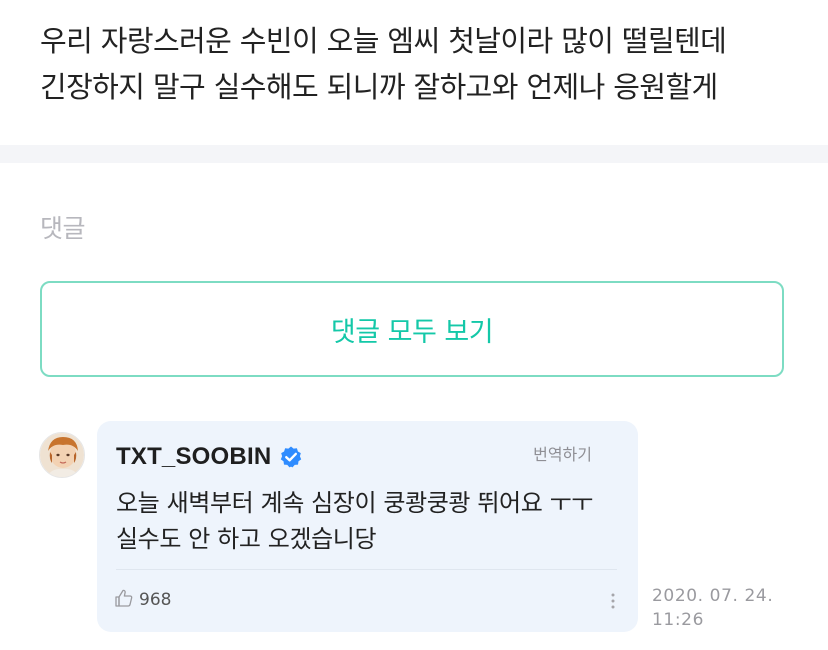 The width and height of the screenshot is (828, 650). I want to click on section-divider, so click(414, 154).